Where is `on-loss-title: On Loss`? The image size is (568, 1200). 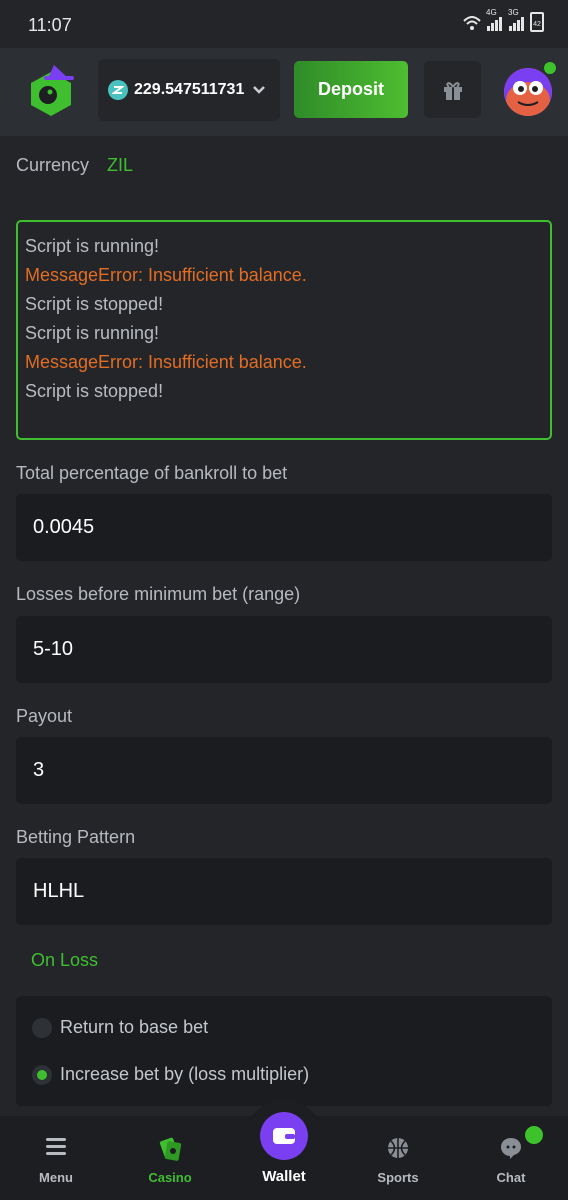
on-loss-title: On Loss is located at coordinates (65, 960).